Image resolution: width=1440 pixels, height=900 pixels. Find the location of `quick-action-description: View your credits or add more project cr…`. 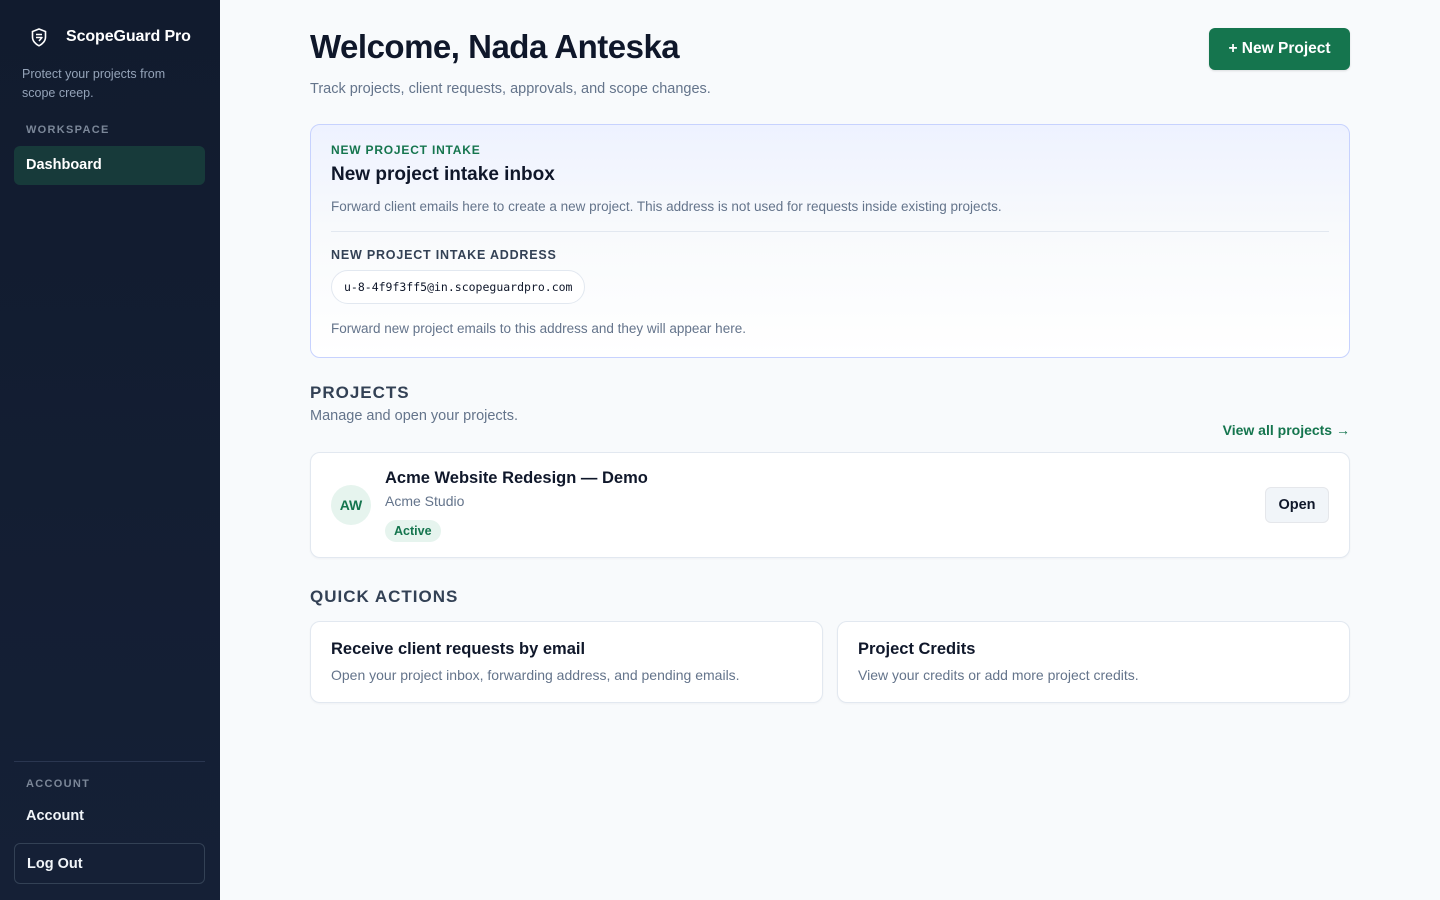

quick-action-description: View your credits or add more project cr… is located at coordinates (998, 675).